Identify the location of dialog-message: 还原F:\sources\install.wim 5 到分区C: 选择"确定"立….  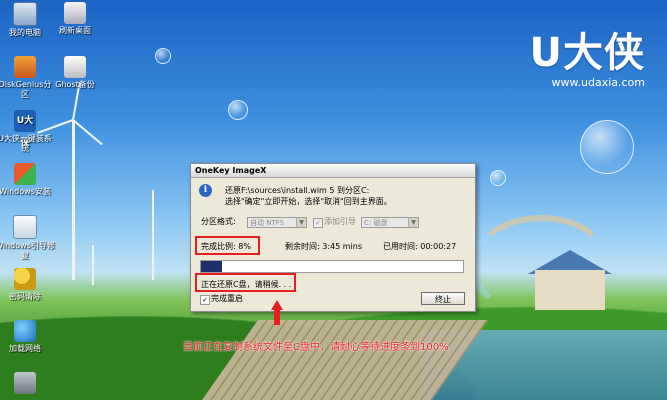
(308, 196).